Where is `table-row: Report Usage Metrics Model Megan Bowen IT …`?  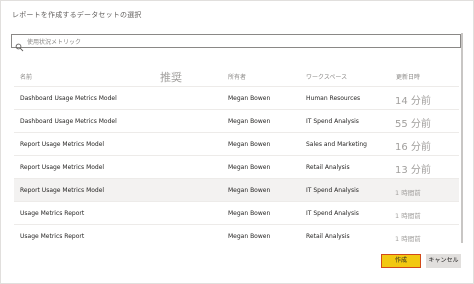 table-row: Report Usage Metrics Model Megan Bowen IT … is located at coordinates (236, 189).